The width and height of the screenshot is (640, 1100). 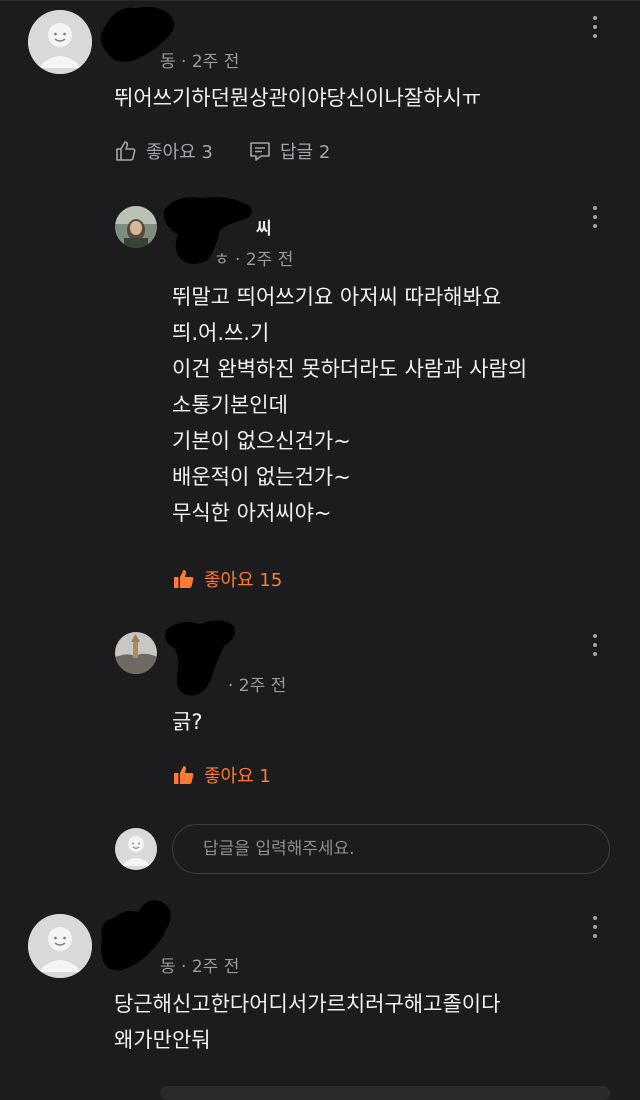 What do you see at coordinates (243, 580) in the screenshot?
I see `like-count: 좋아요 15` at bounding box center [243, 580].